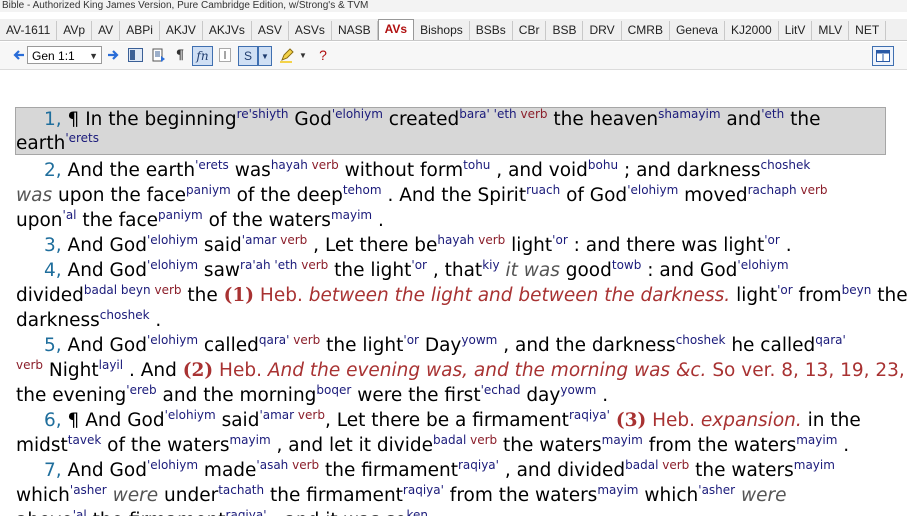  Describe the element at coordinates (241, 490) in the screenshot. I see `strongs-word: tachath` at that location.